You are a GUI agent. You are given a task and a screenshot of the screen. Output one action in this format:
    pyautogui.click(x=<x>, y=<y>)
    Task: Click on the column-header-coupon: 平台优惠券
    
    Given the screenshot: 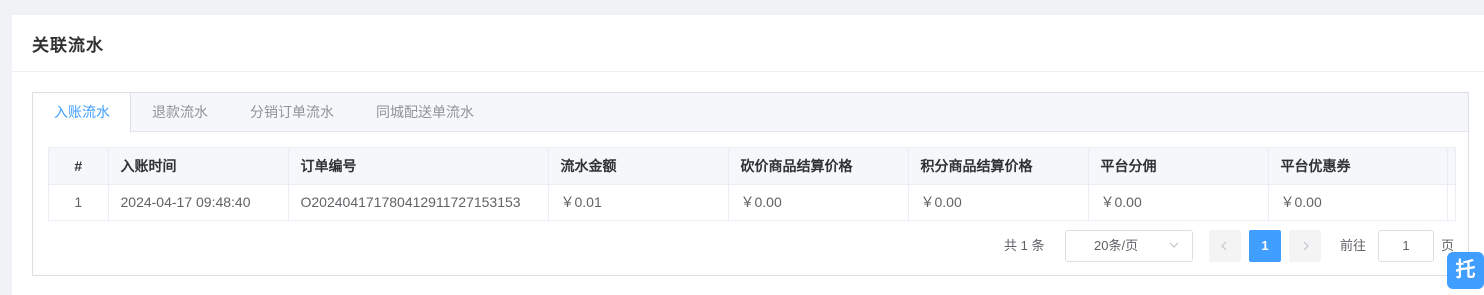 What is the action you would take?
    pyautogui.click(x=1358, y=166)
    